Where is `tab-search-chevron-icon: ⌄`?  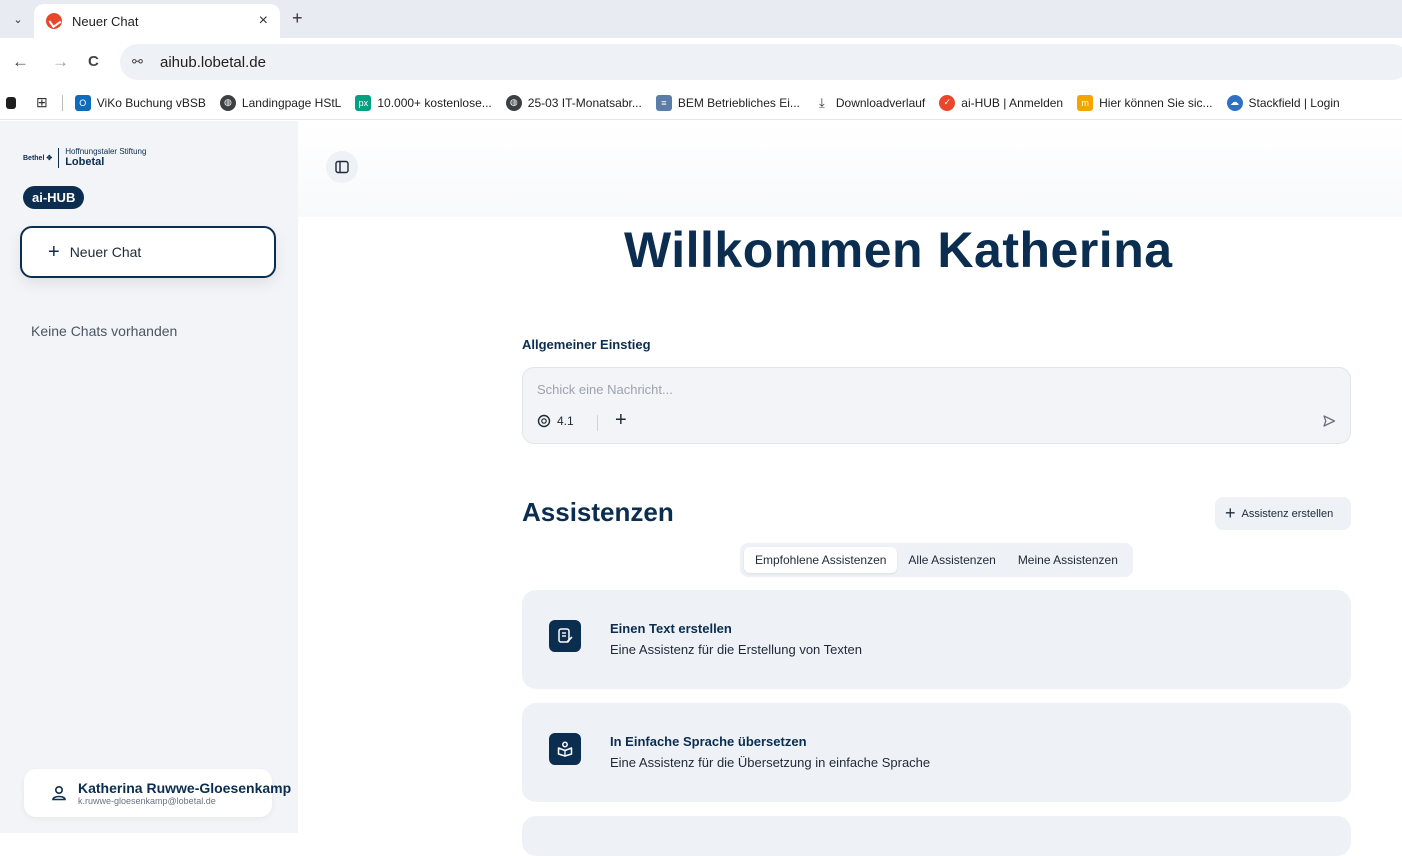 tab-search-chevron-icon: ⌄ is located at coordinates (18, 19).